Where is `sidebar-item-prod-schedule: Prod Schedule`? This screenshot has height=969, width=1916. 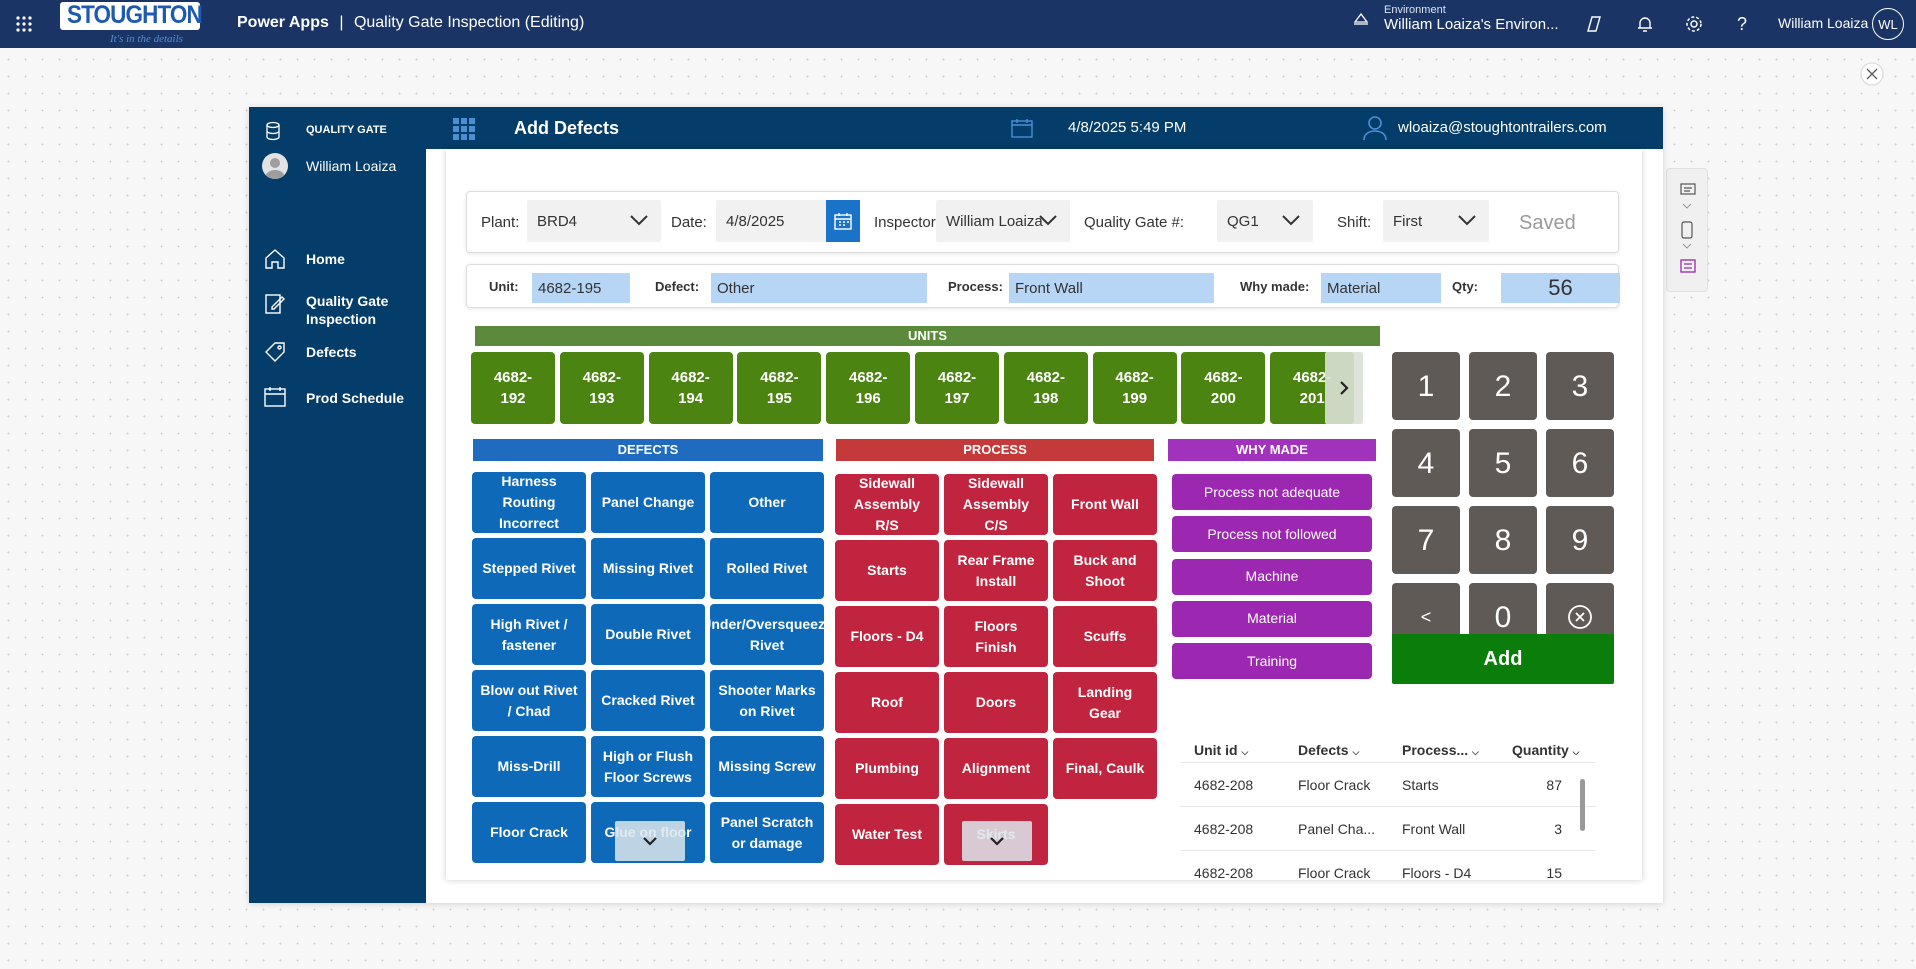
sidebar-item-prod-schedule: Prod Schedule is located at coordinates (333, 397).